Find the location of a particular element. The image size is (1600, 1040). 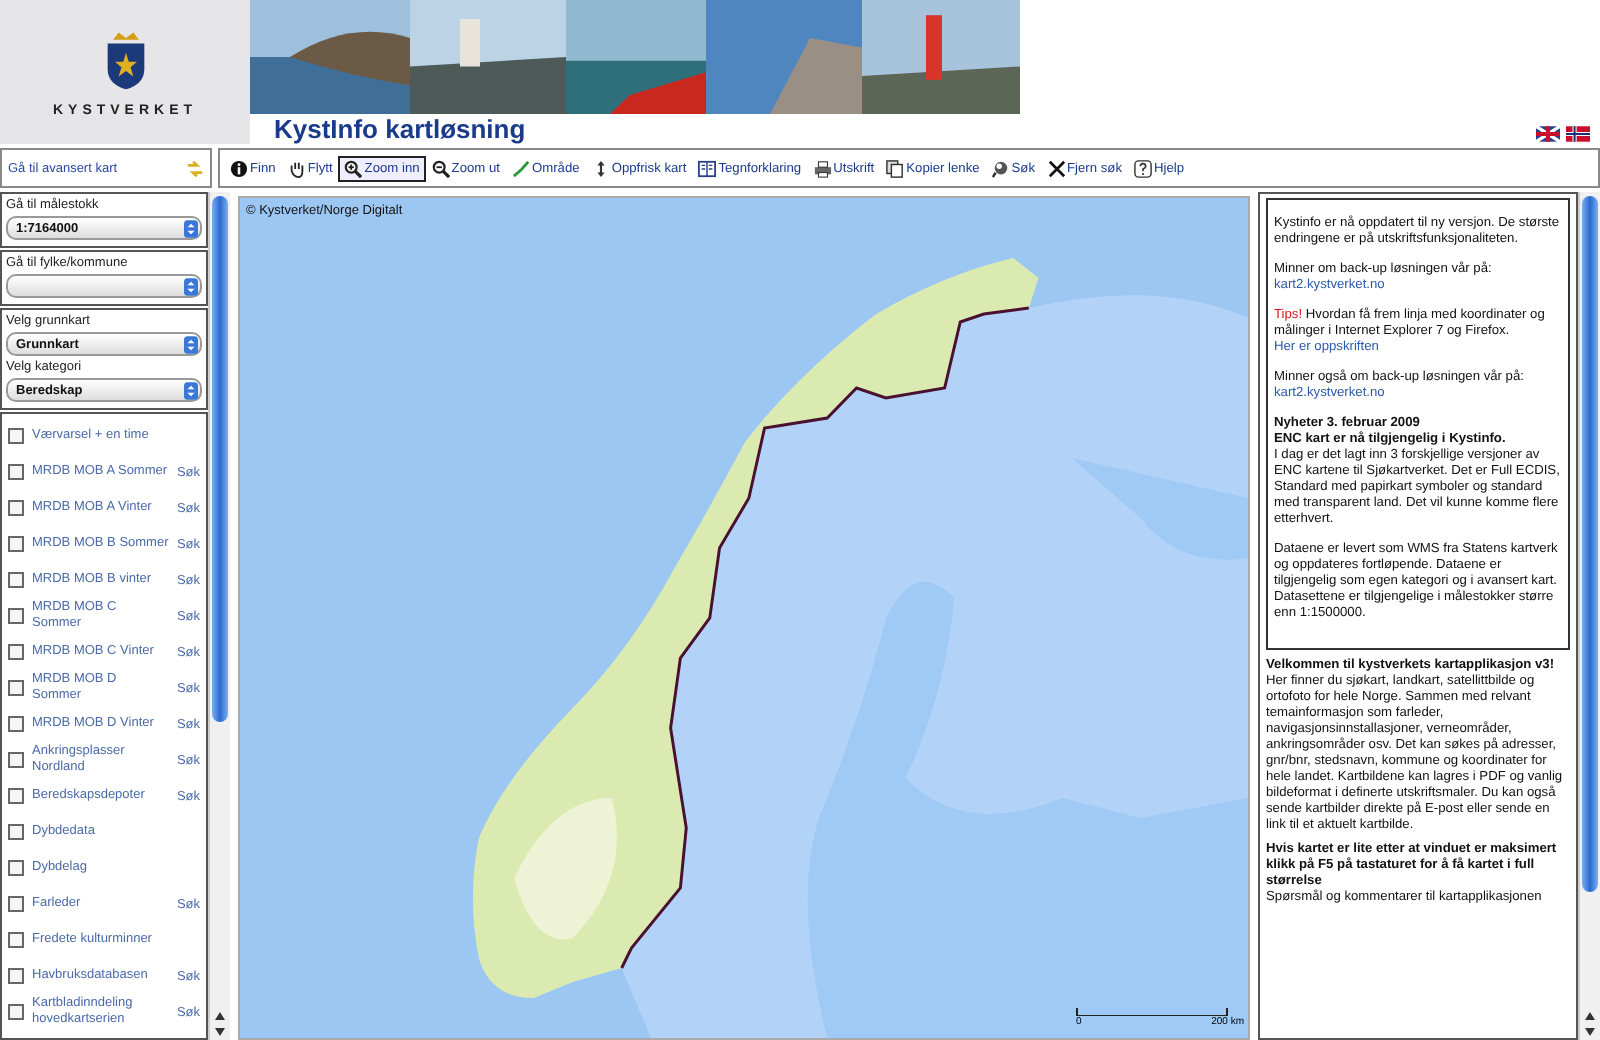

close-icon is located at coordinates (1056, 168).